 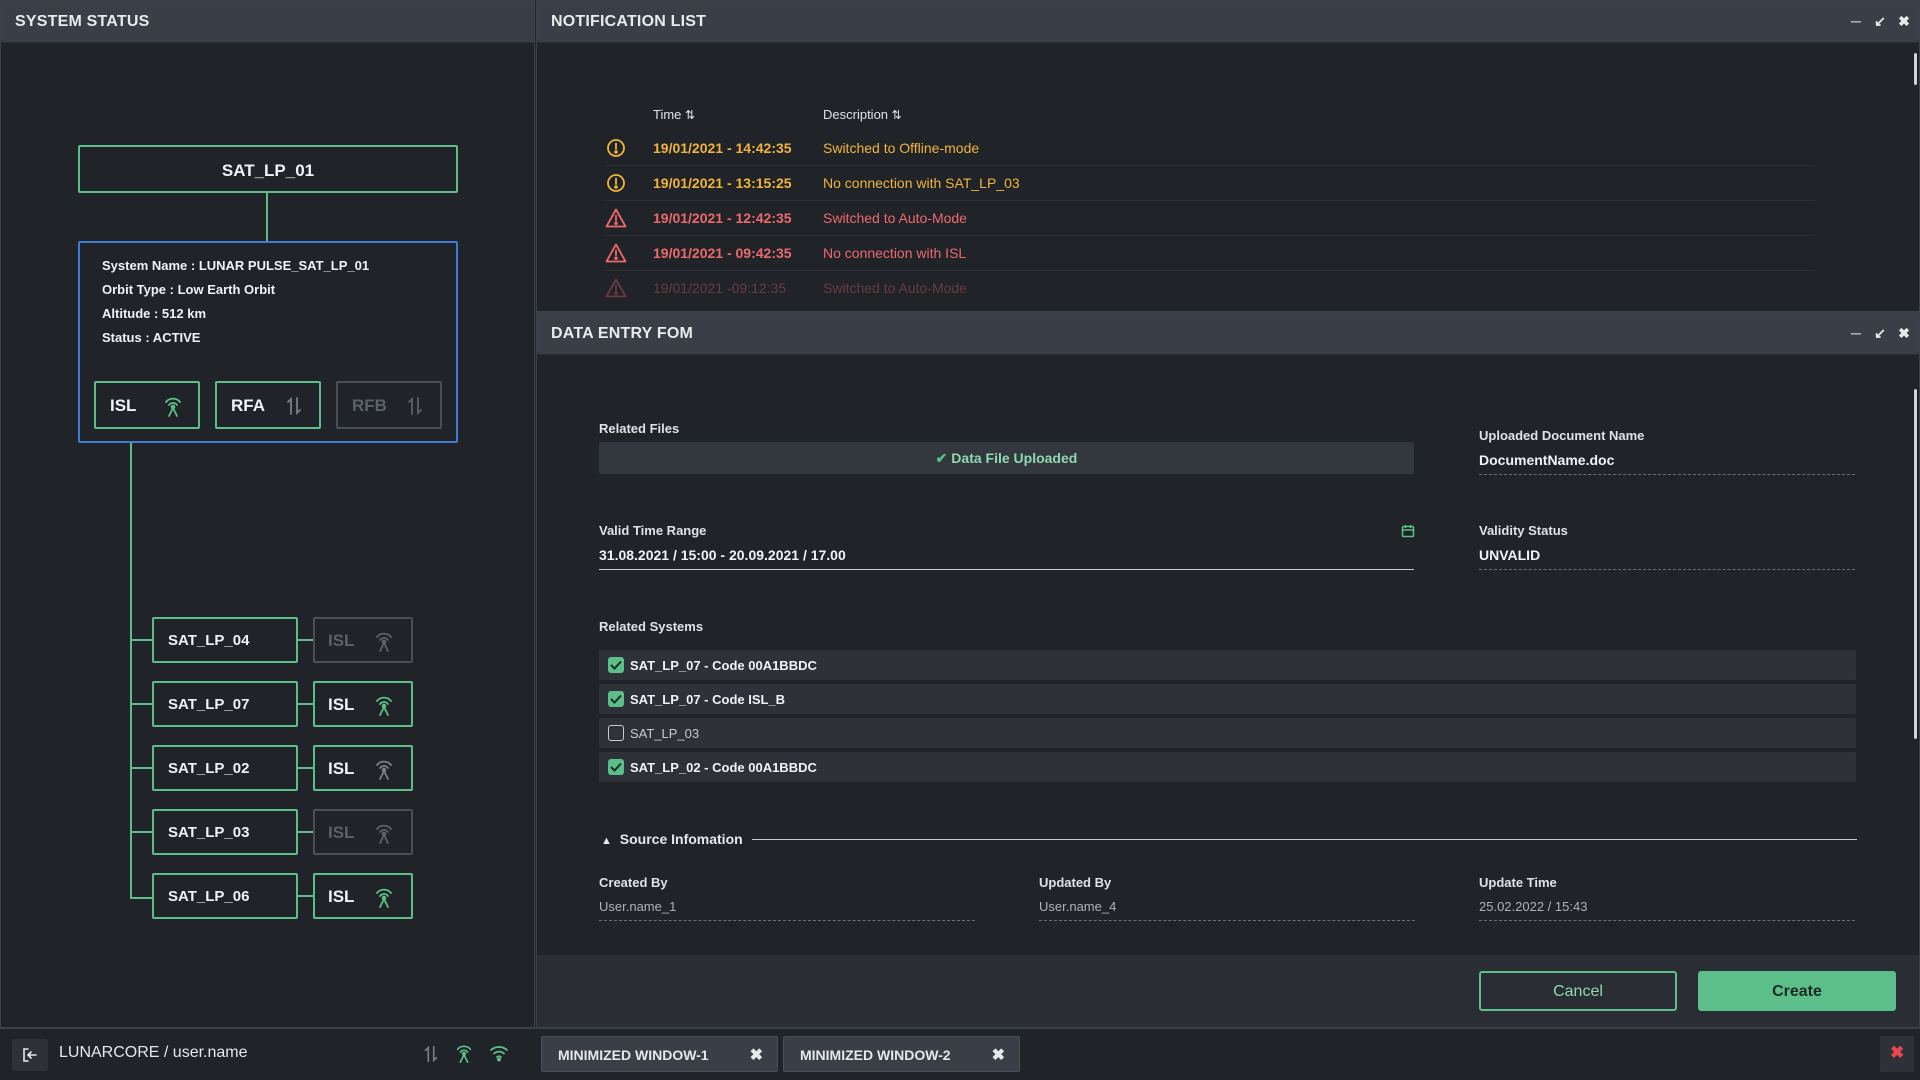 I want to click on chevron-up-icon: ▲, so click(x=606, y=841).